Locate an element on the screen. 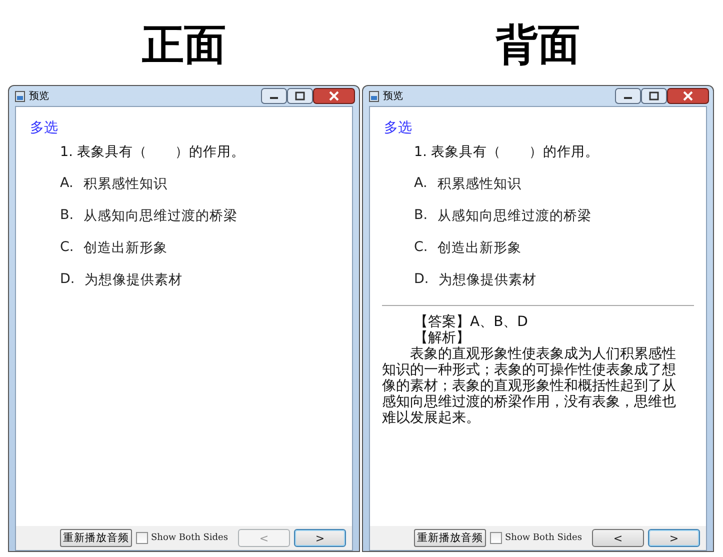 The height and width of the screenshot is (557, 723). analysis-label: 【解析】 is located at coordinates (442, 338).